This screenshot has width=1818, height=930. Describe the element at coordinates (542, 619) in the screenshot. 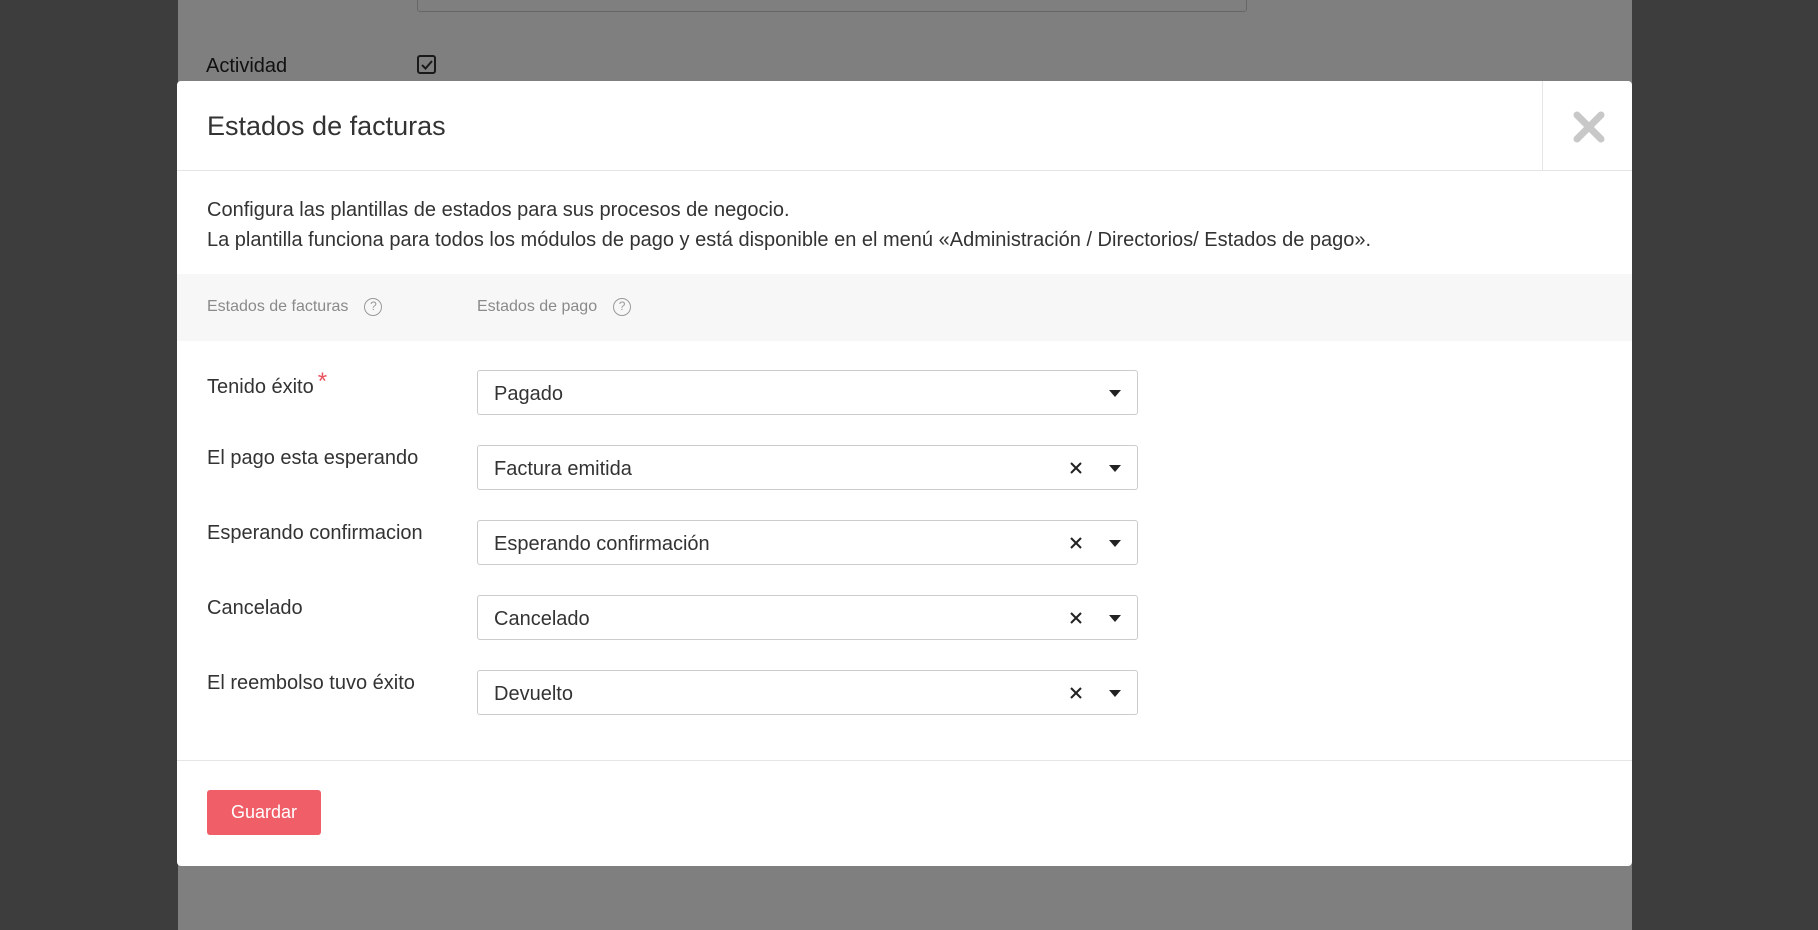

I see `select-value: Cancelado` at that location.